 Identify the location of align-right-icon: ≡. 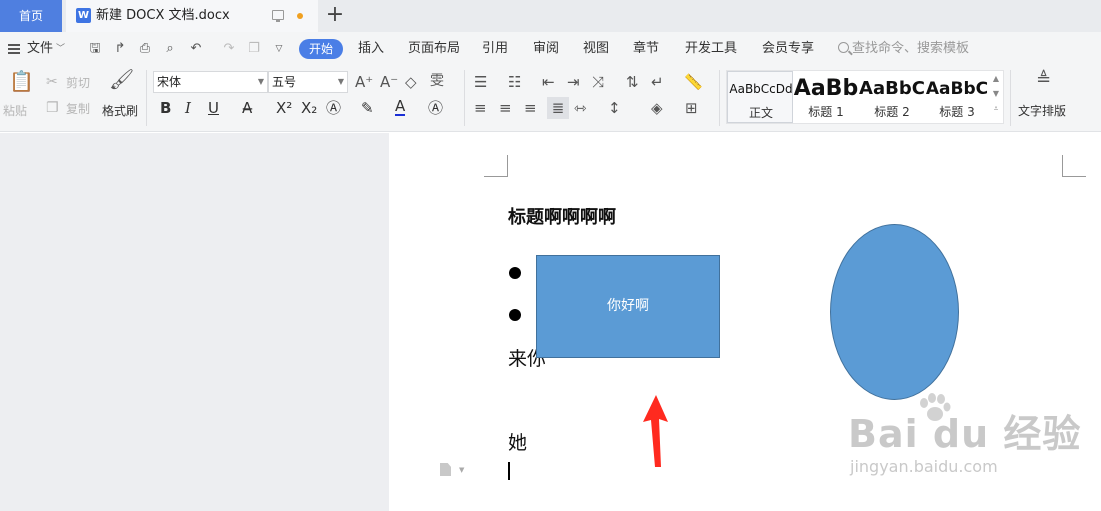
(530, 108).